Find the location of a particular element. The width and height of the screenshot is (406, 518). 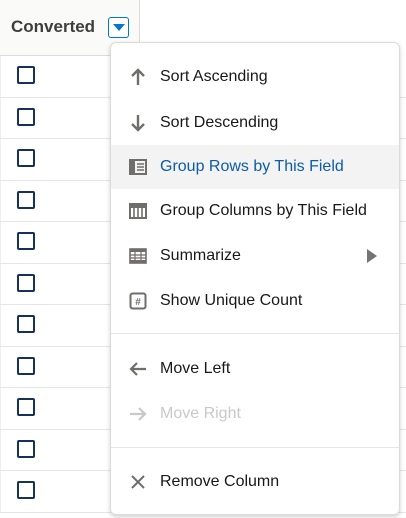

arrow-left-icon is located at coordinates (138, 369).